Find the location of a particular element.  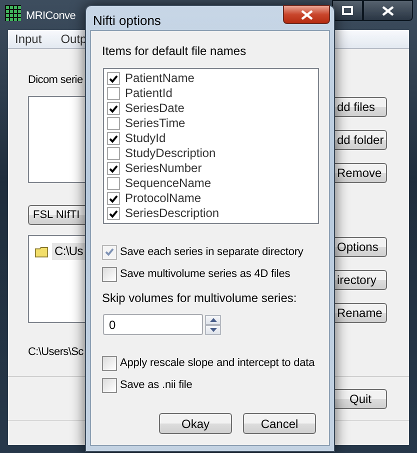

side-button: irectory is located at coordinates (361, 280).